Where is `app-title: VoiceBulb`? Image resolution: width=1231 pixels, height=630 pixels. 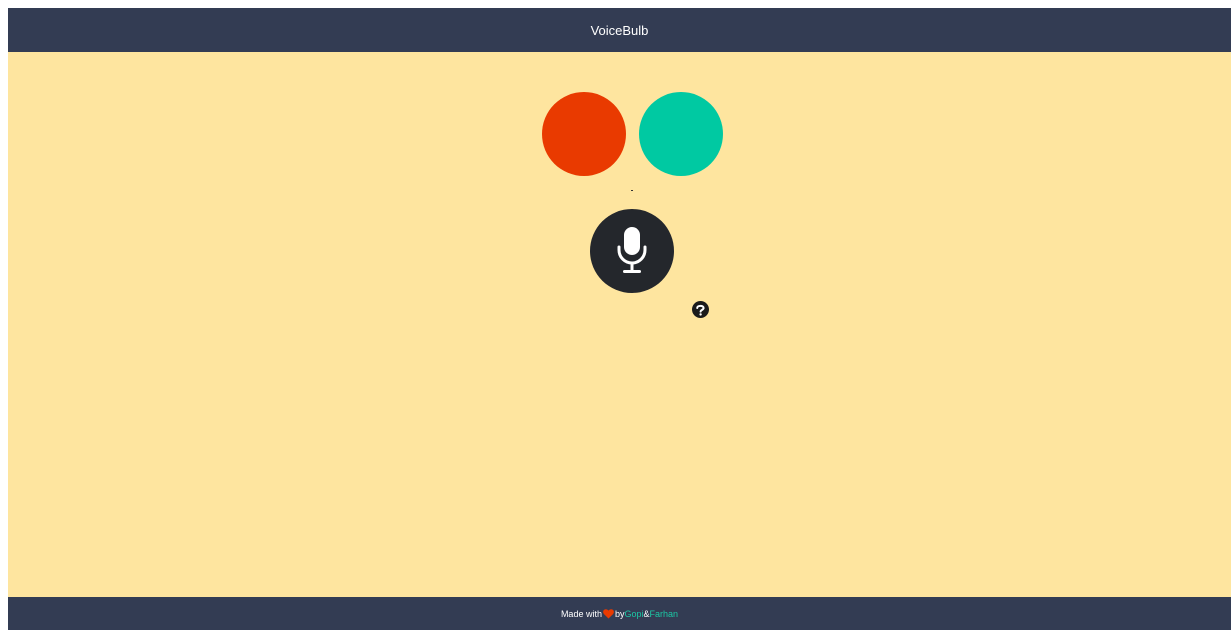
app-title: VoiceBulb is located at coordinates (619, 30).